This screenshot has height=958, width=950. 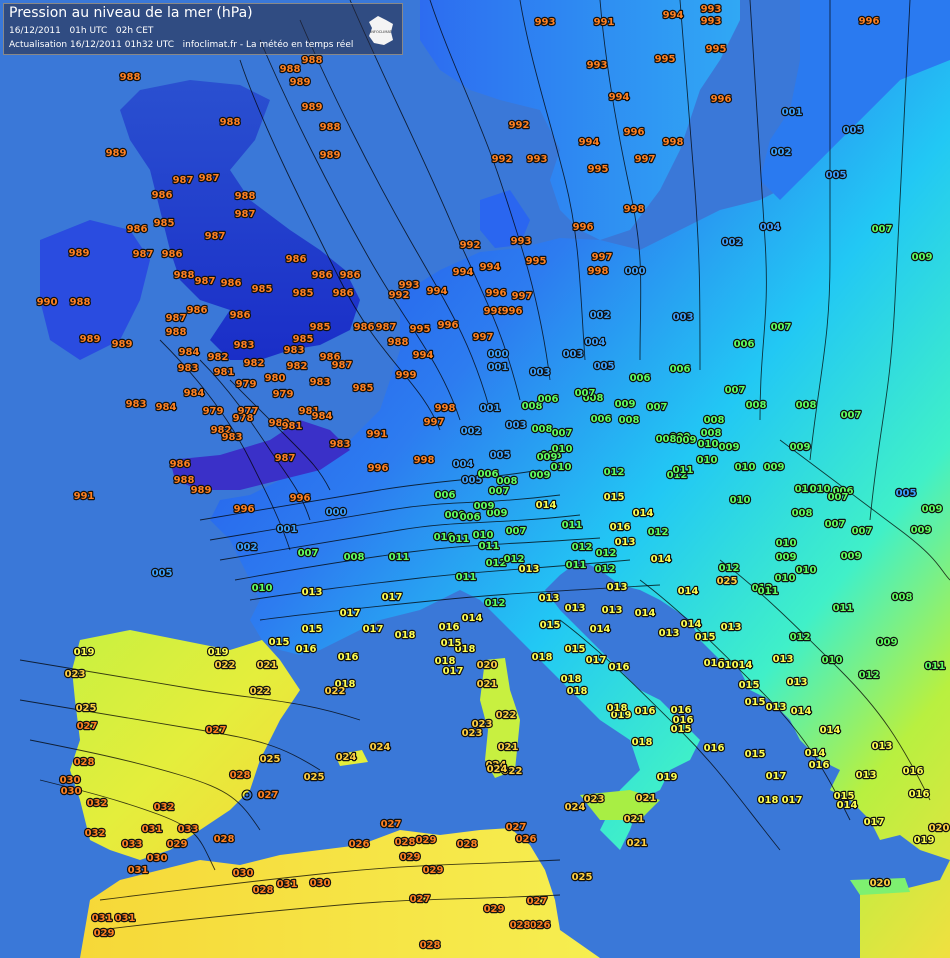 What do you see at coordinates (405, 842) in the screenshot?
I see `pressure-label: 028` at bounding box center [405, 842].